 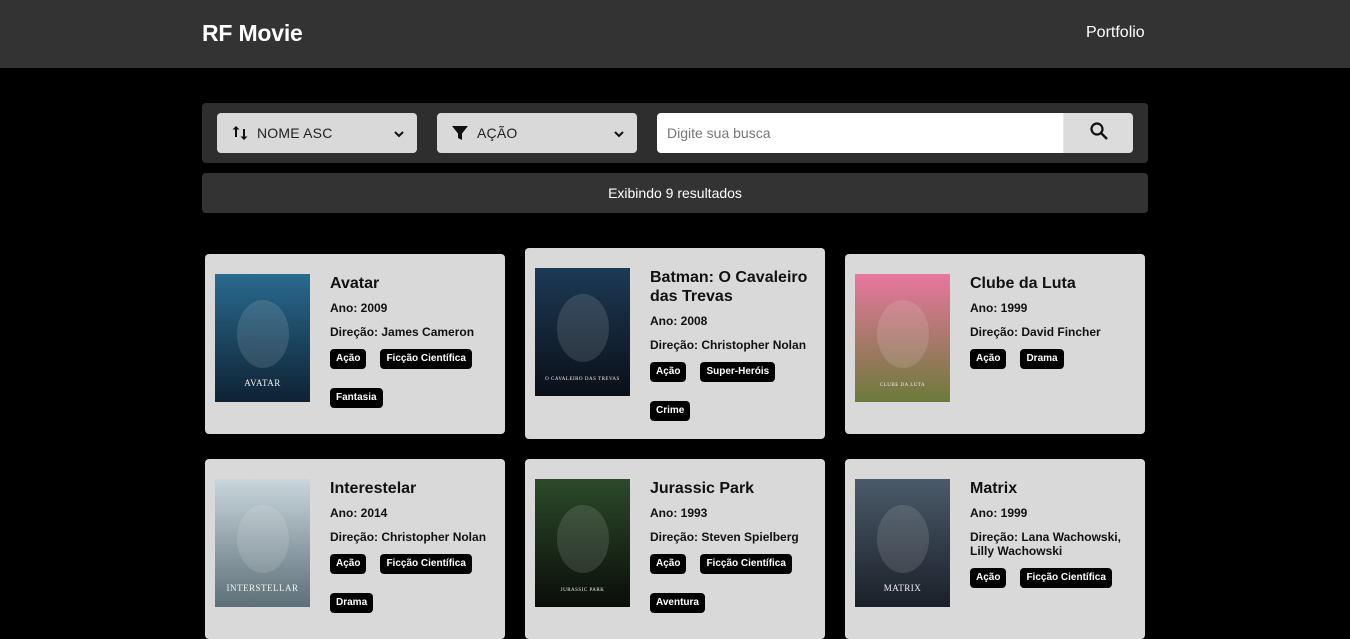 What do you see at coordinates (724, 537) in the screenshot?
I see `movie-director: Direção: Steven Spielberg` at bounding box center [724, 537].